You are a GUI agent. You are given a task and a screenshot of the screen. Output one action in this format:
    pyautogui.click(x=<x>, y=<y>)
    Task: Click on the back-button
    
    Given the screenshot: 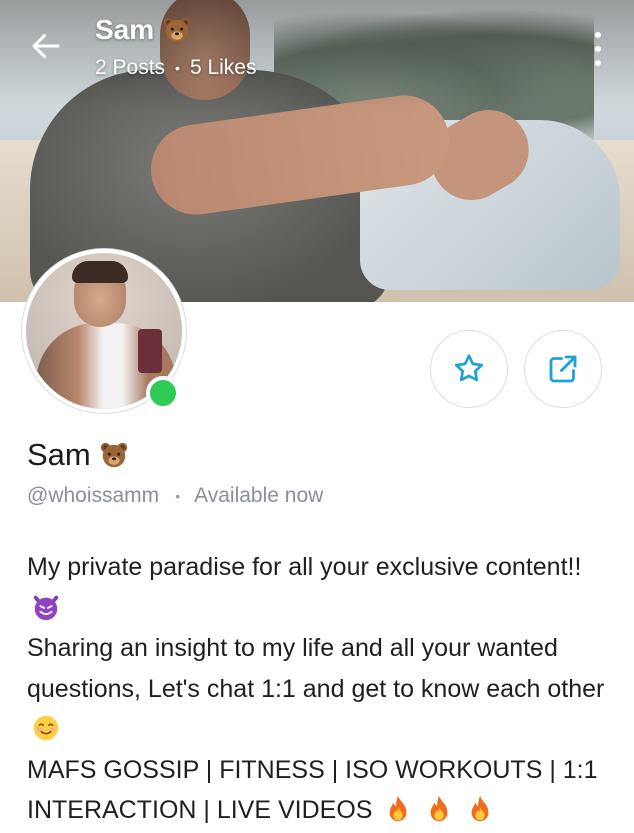 What is the action you would take?
    pyautogui.click(x=48, y=48)
    